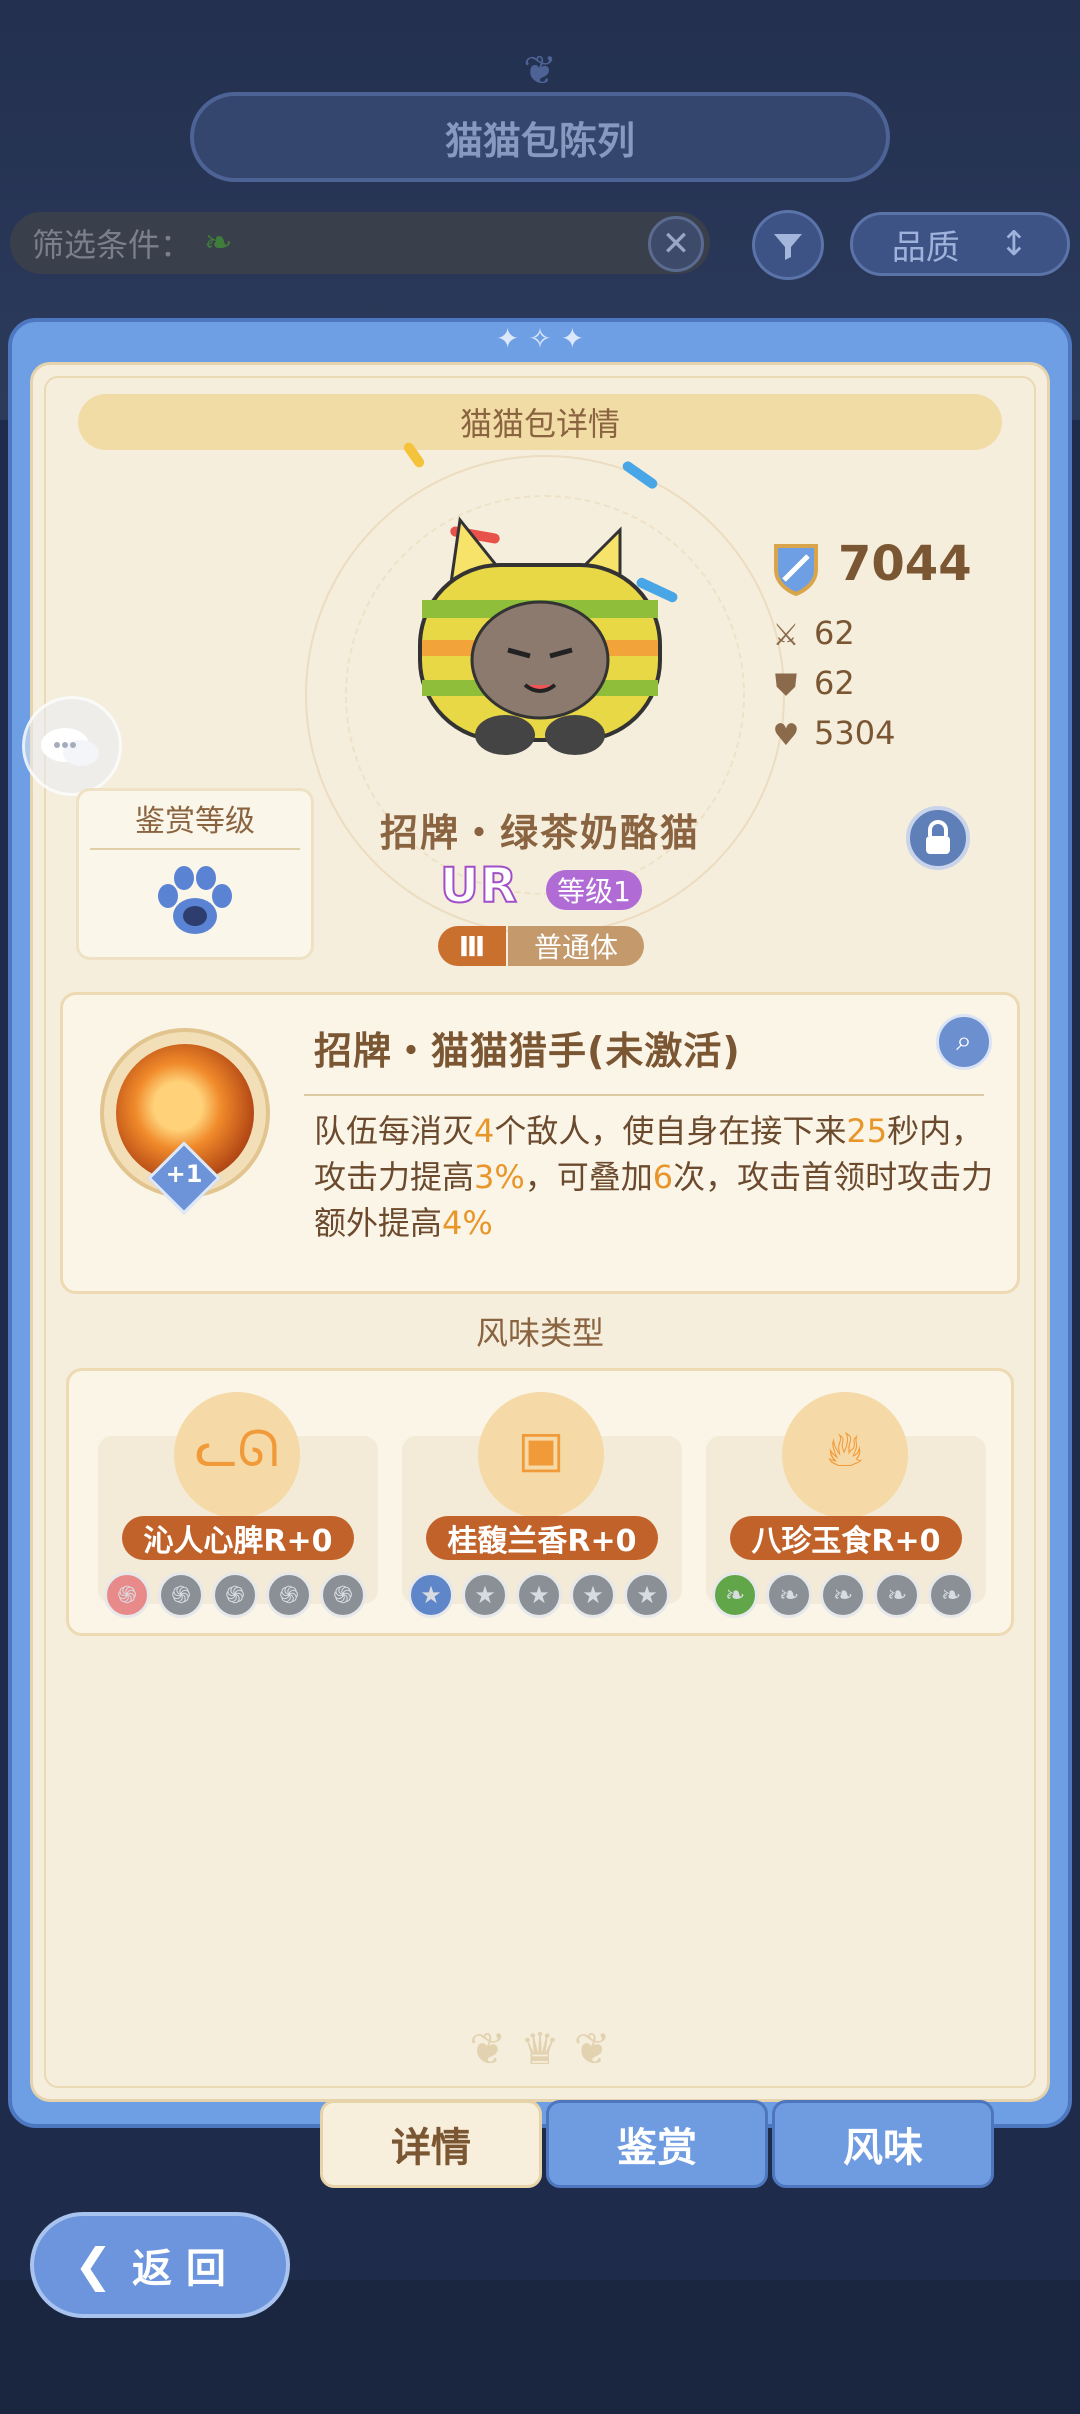  I want to click on flame-icon: 🔥︎, so click(845, 1449).